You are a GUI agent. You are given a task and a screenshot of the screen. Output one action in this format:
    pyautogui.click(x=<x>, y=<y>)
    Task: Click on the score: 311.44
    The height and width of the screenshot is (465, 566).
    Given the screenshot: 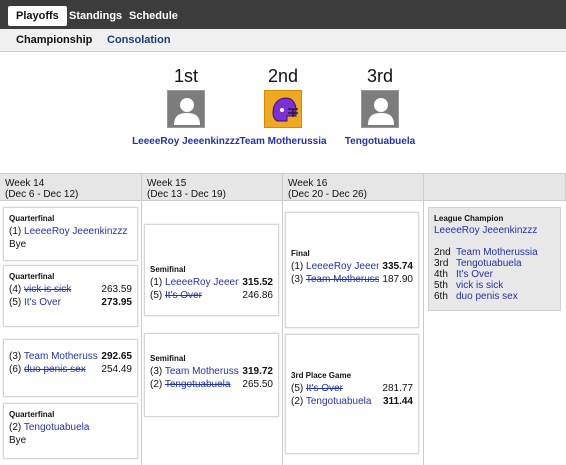 What is the action you would take?
    pyautogui.click(x=396, y=401)
    